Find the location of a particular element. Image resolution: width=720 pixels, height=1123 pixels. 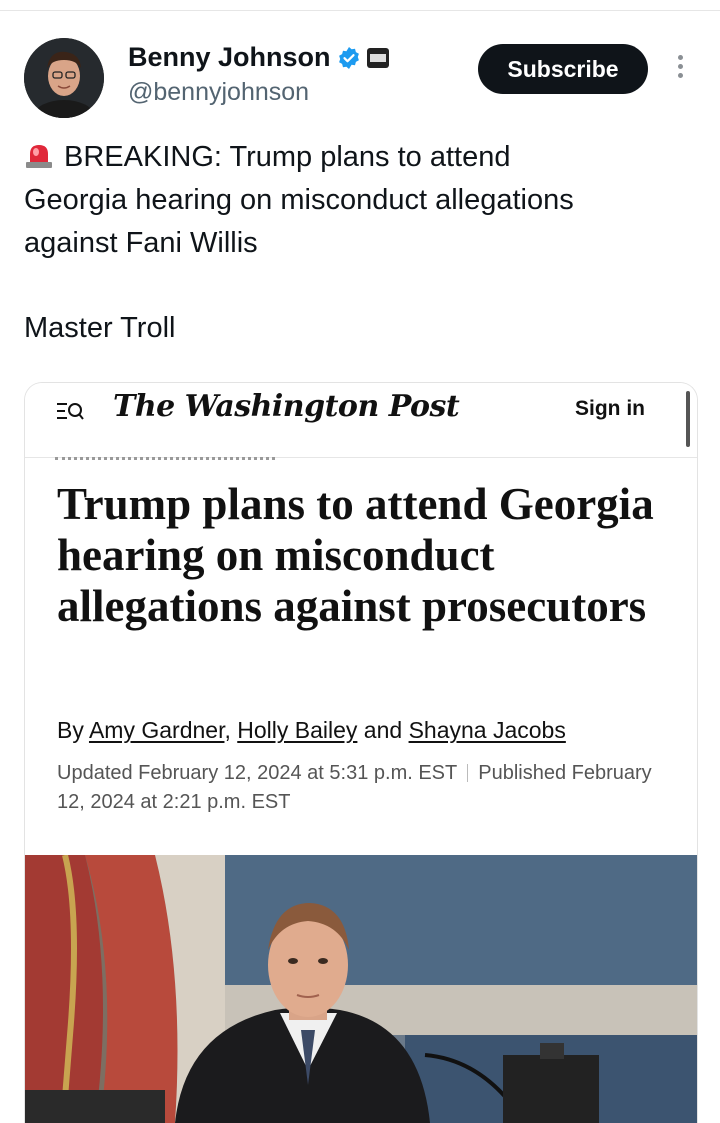

author-name-row: Benny Johnson is located at coordinates (258, 57).